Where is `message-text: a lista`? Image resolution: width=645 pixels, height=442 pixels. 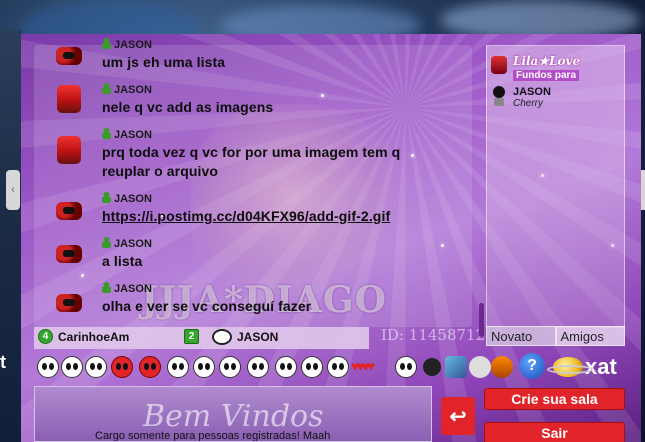 message-text: a lista is located at coordinates (122, 261).